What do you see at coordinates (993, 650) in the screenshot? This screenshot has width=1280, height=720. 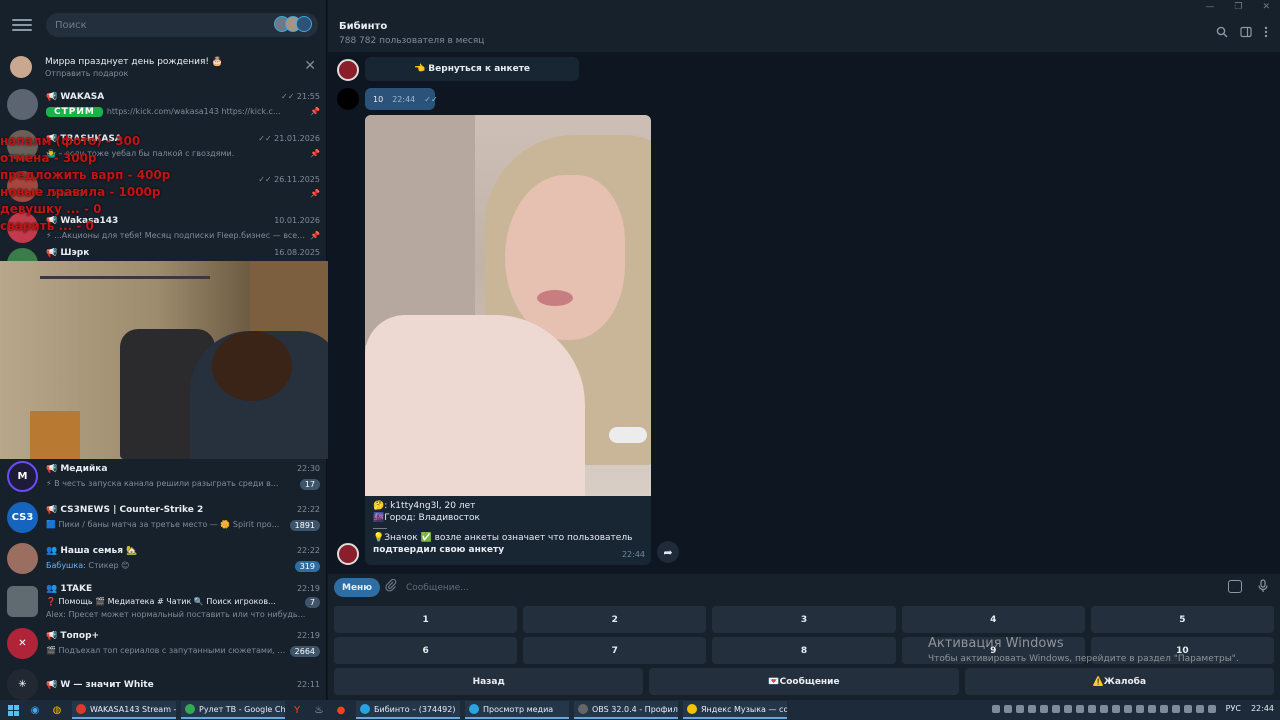 I see `kb-button-9: 9` at bounding box center [993, 650].